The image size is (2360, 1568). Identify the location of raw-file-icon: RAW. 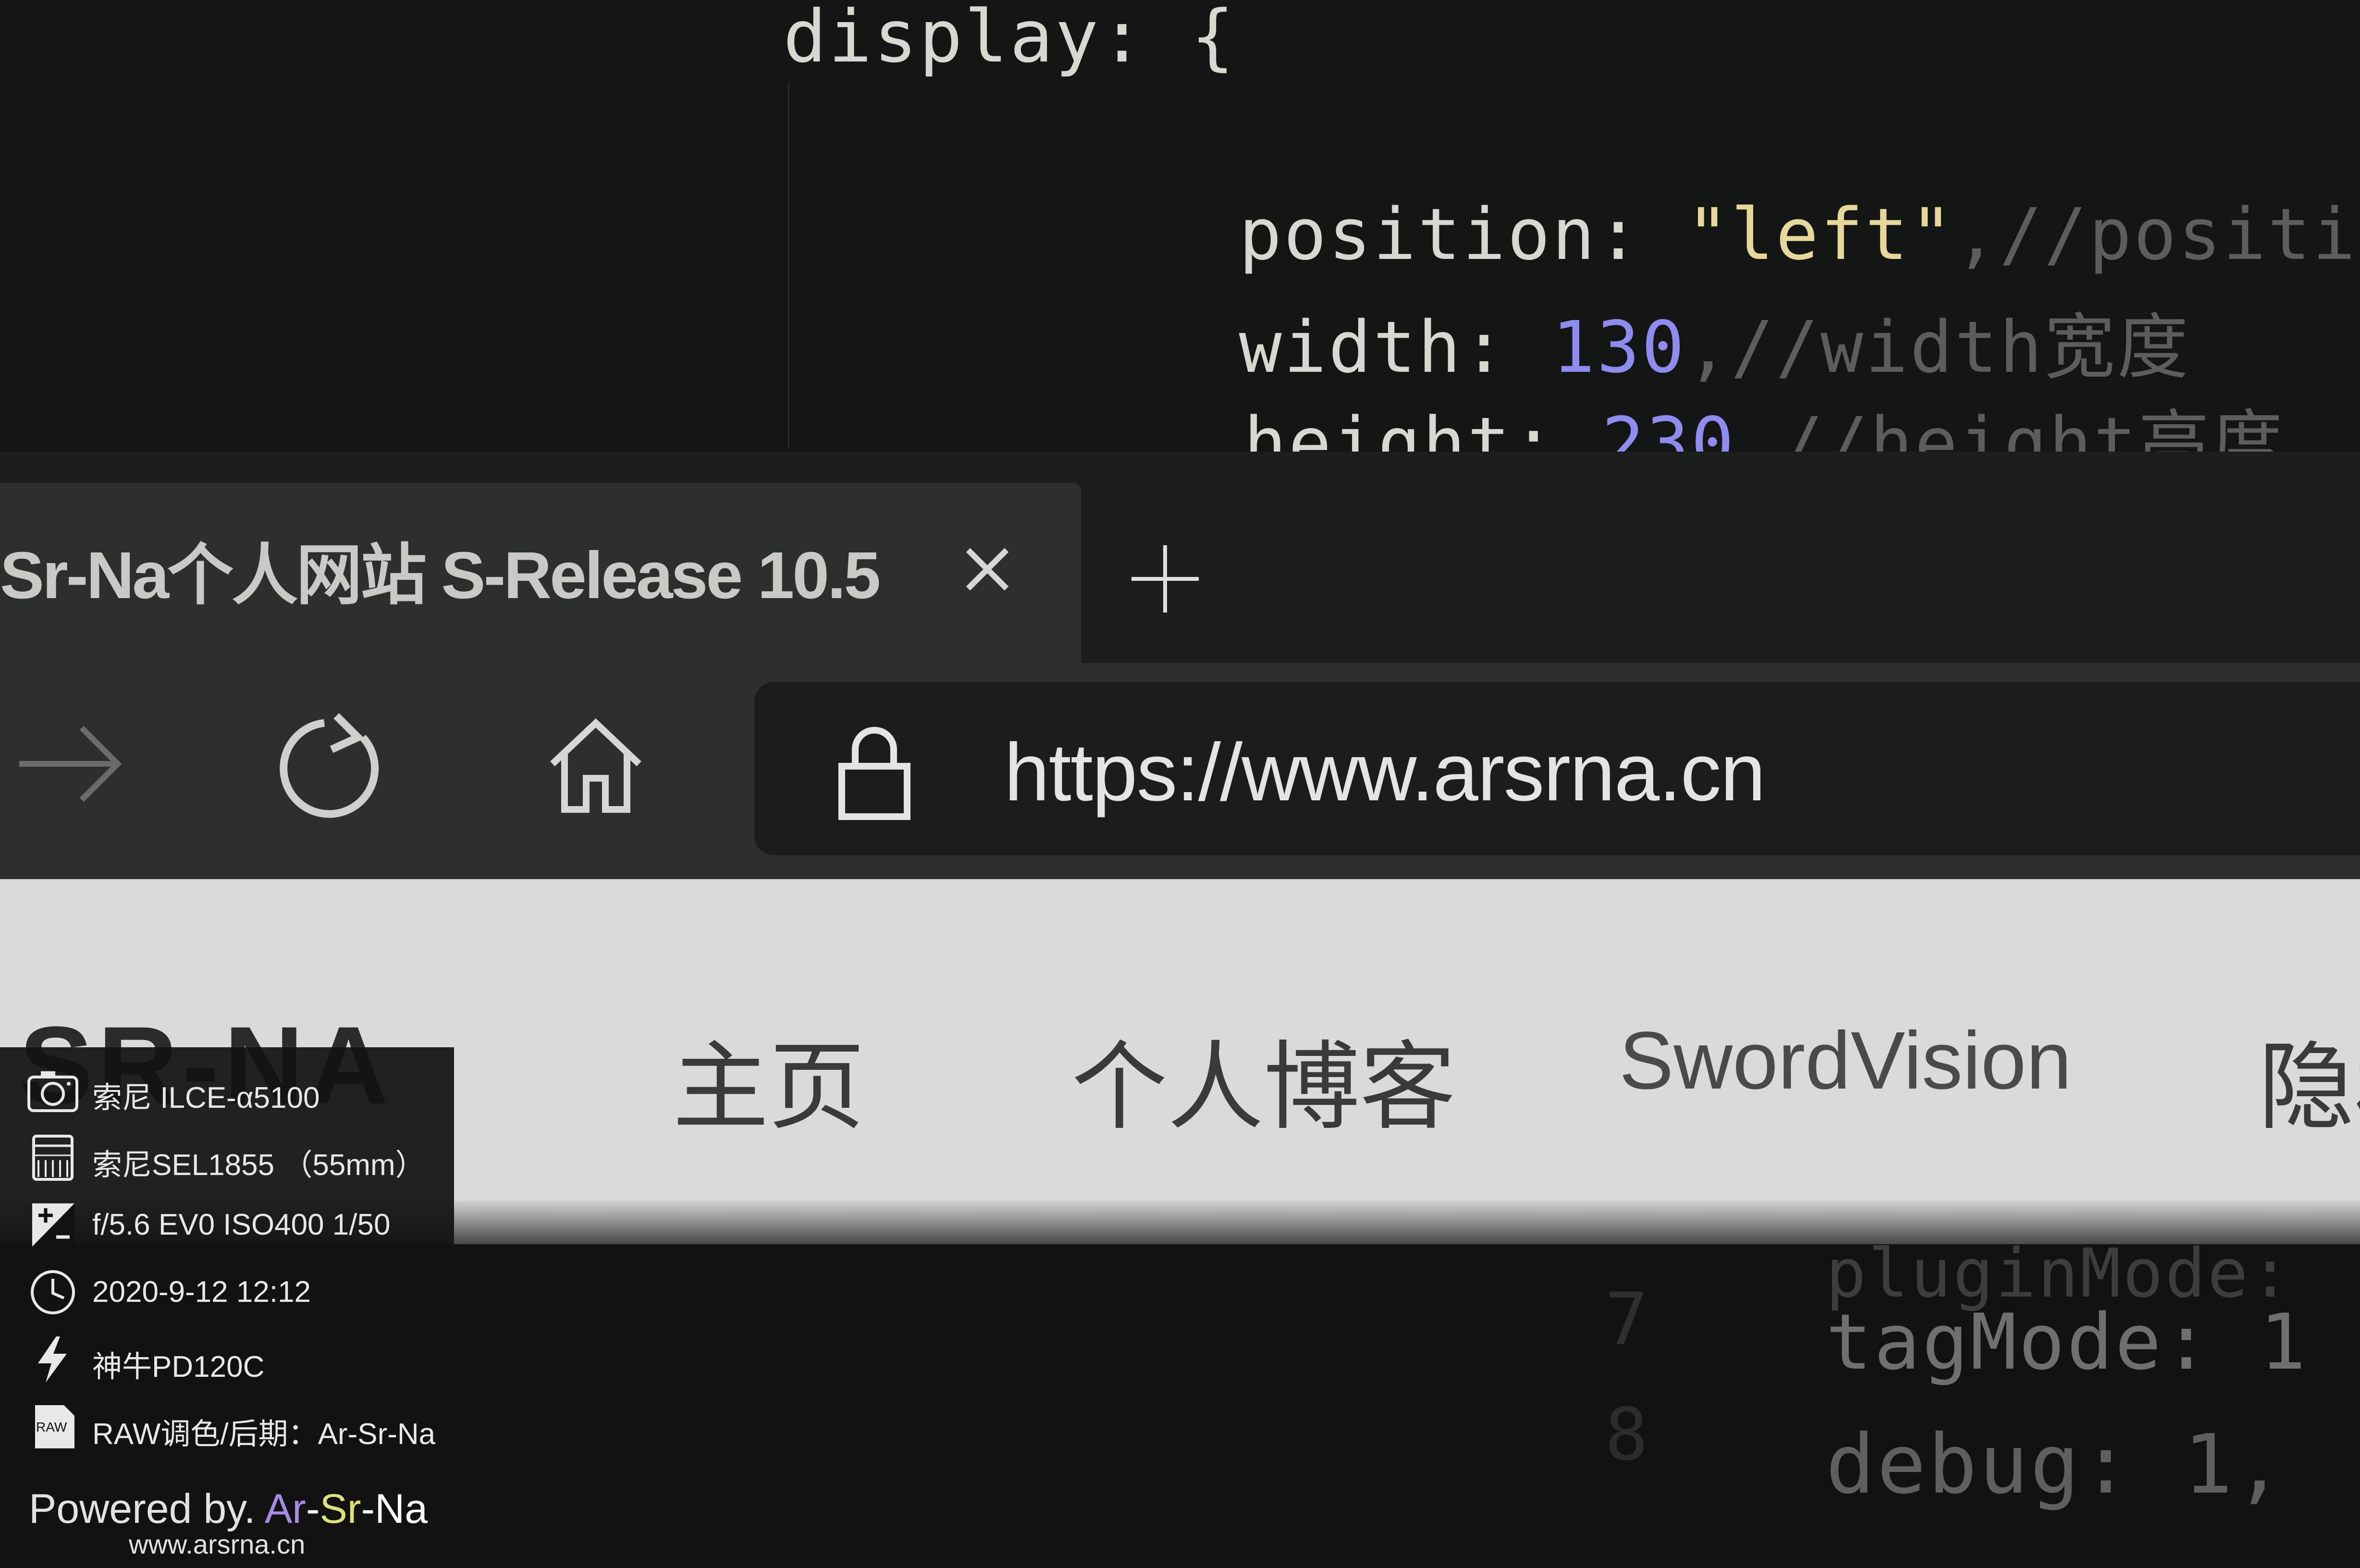
(54, 1427).